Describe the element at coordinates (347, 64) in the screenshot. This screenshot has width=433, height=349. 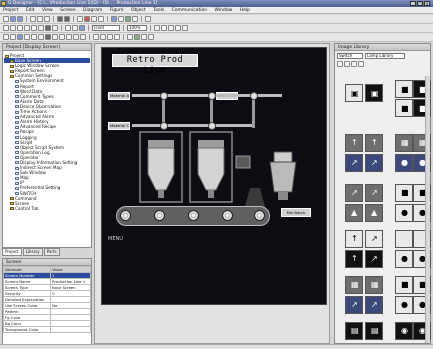
I see `library-grid-view-icon` at that location.